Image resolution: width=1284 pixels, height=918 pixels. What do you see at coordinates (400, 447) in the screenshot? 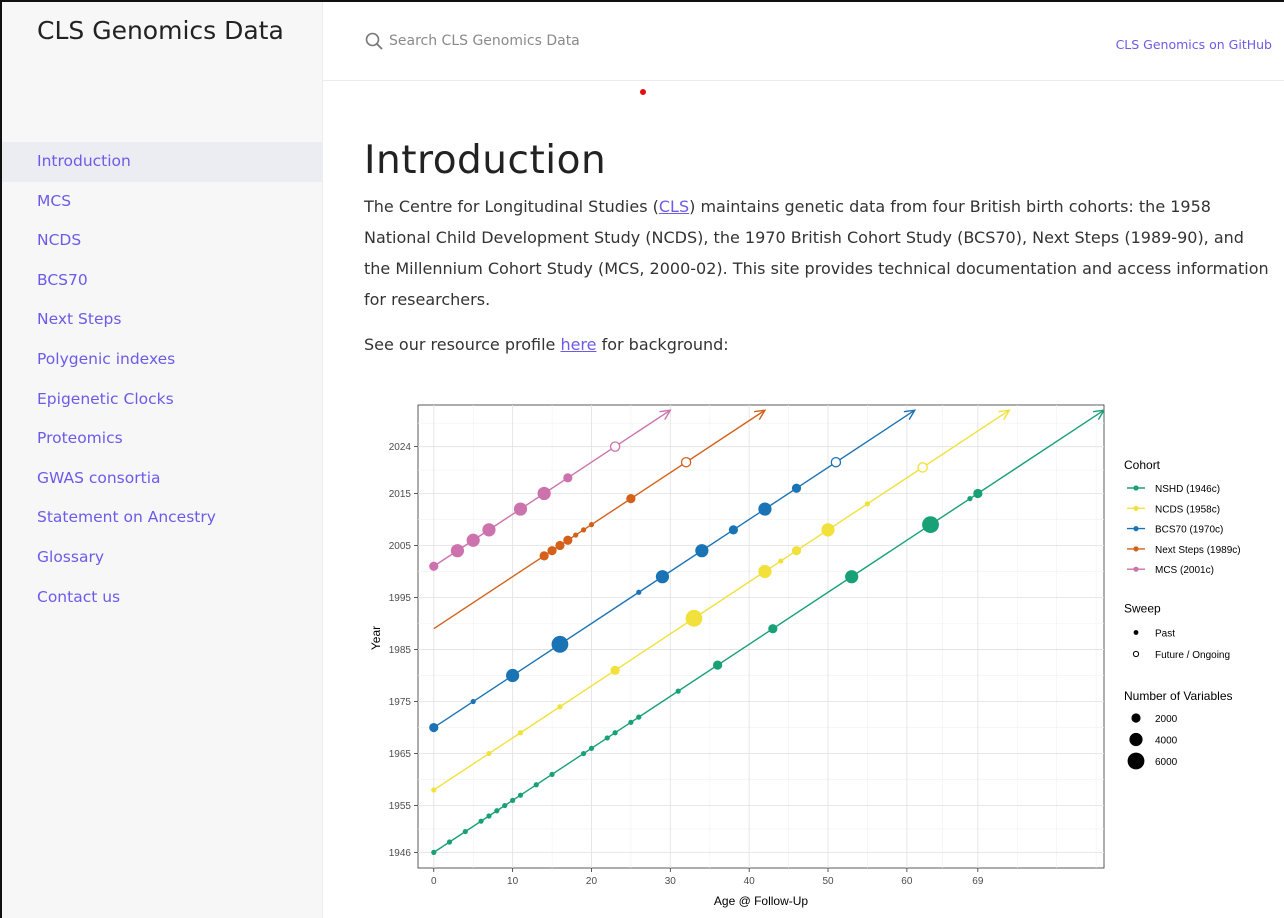
I see `y-tick-label: 2024` at bounding box center [400, 447].